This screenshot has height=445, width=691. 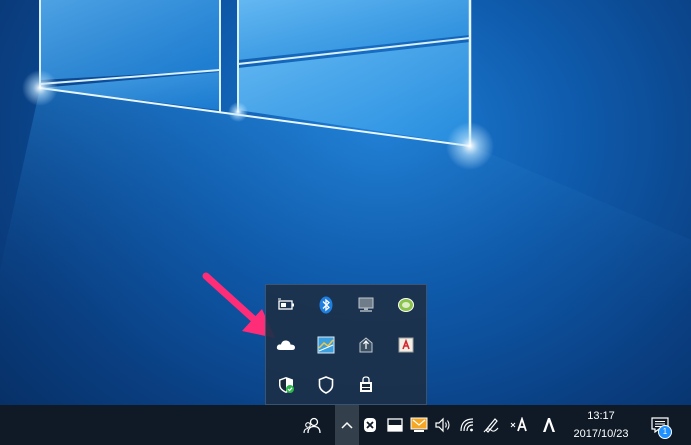 What do you see at coordinates (326, 345) in the screenshot?
I see `network-map-app-icon` at bounding box center [326, 345].